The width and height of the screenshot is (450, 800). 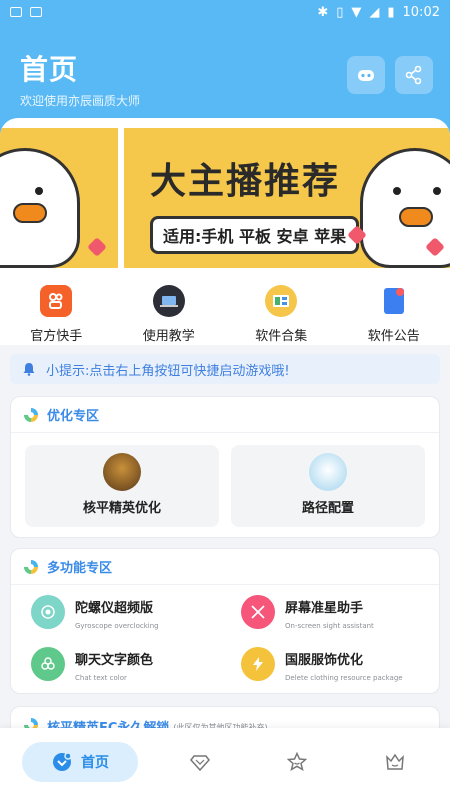 I want to click on optimize-item-path-config: 路径配置, so click(x=328, y=486).